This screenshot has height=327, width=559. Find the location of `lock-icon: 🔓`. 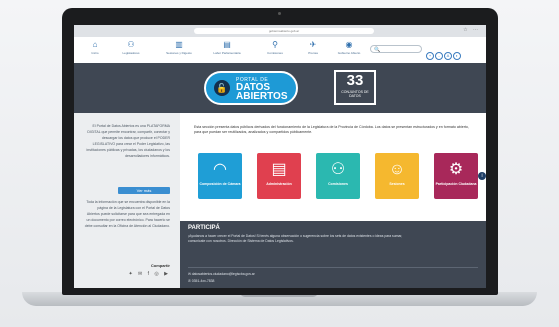

lock-icon: 🔓 is located at coordinates (222, 88).